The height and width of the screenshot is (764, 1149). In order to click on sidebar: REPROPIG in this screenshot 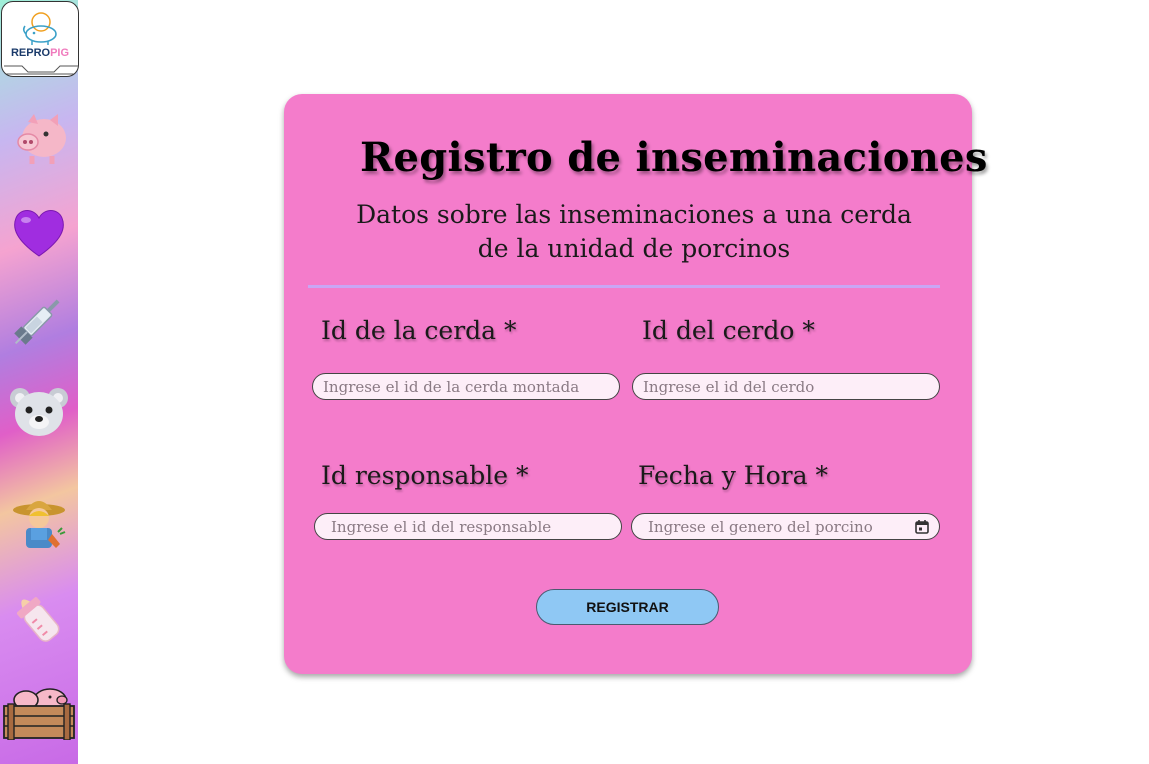, I will do `click(39, 382)`.